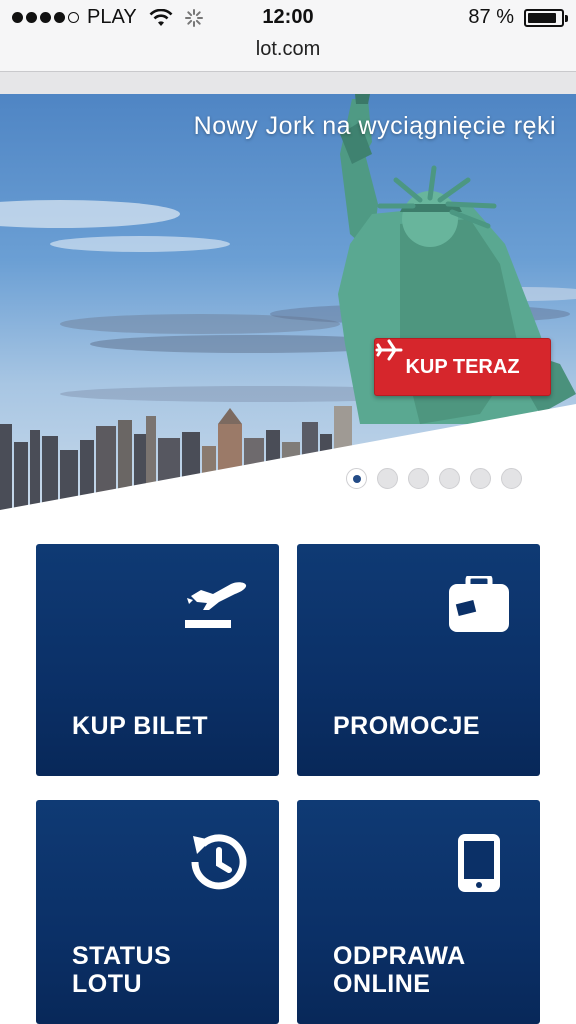 Image resolution: width=576 pixels, height=1024 pixels. Describe the element at coordinates (407, 726) in the screenshot. I see `promotions-label: PROMOCJE` at that location.